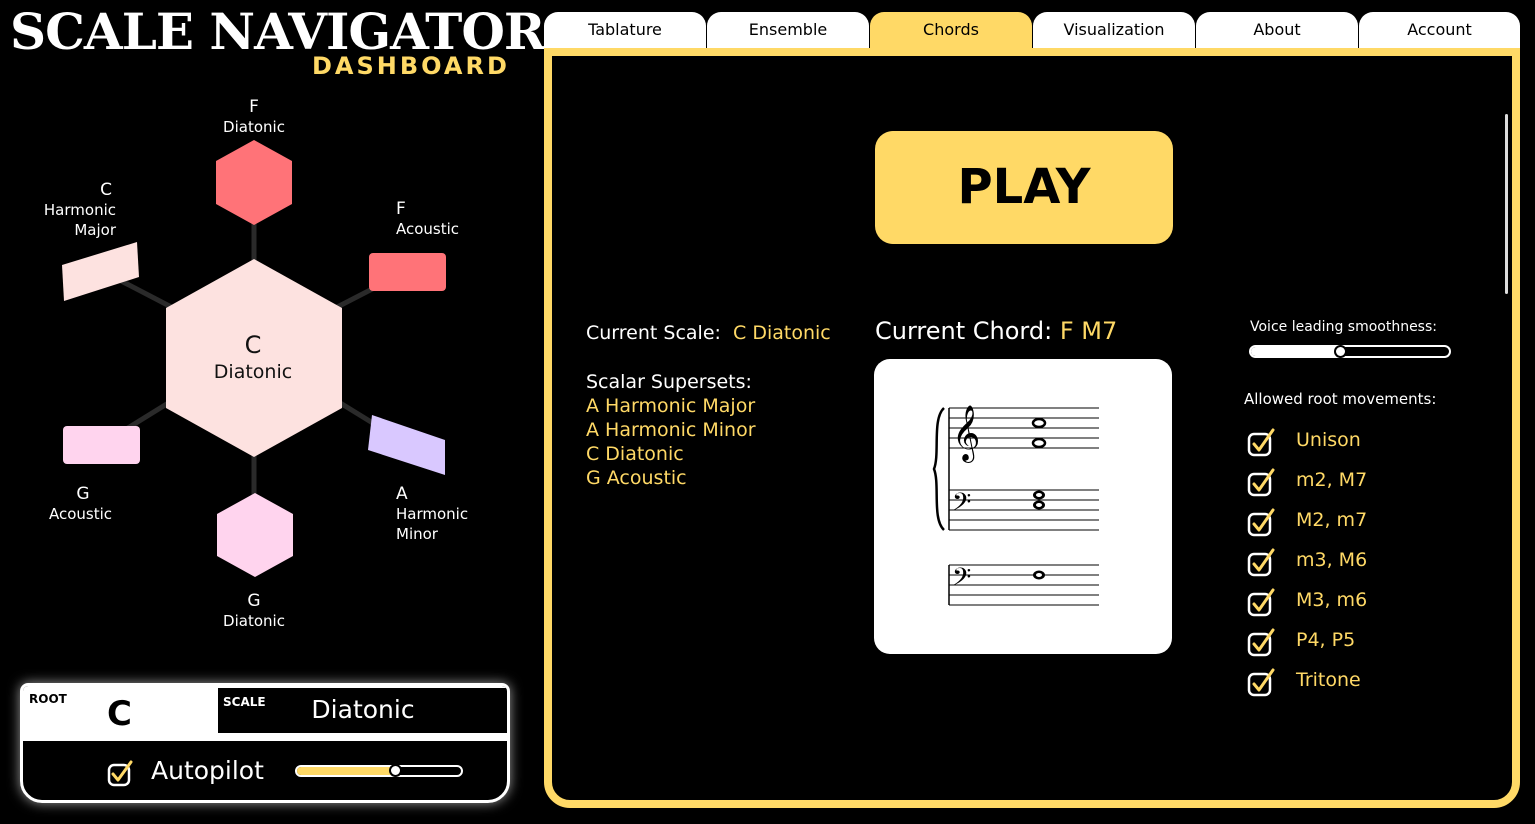  What do you see at coordinates (1015, 505) in the screenshot?
I see `music-staff: 𝄞 𝄢 𝄢` at bounding box center [1015, 505].